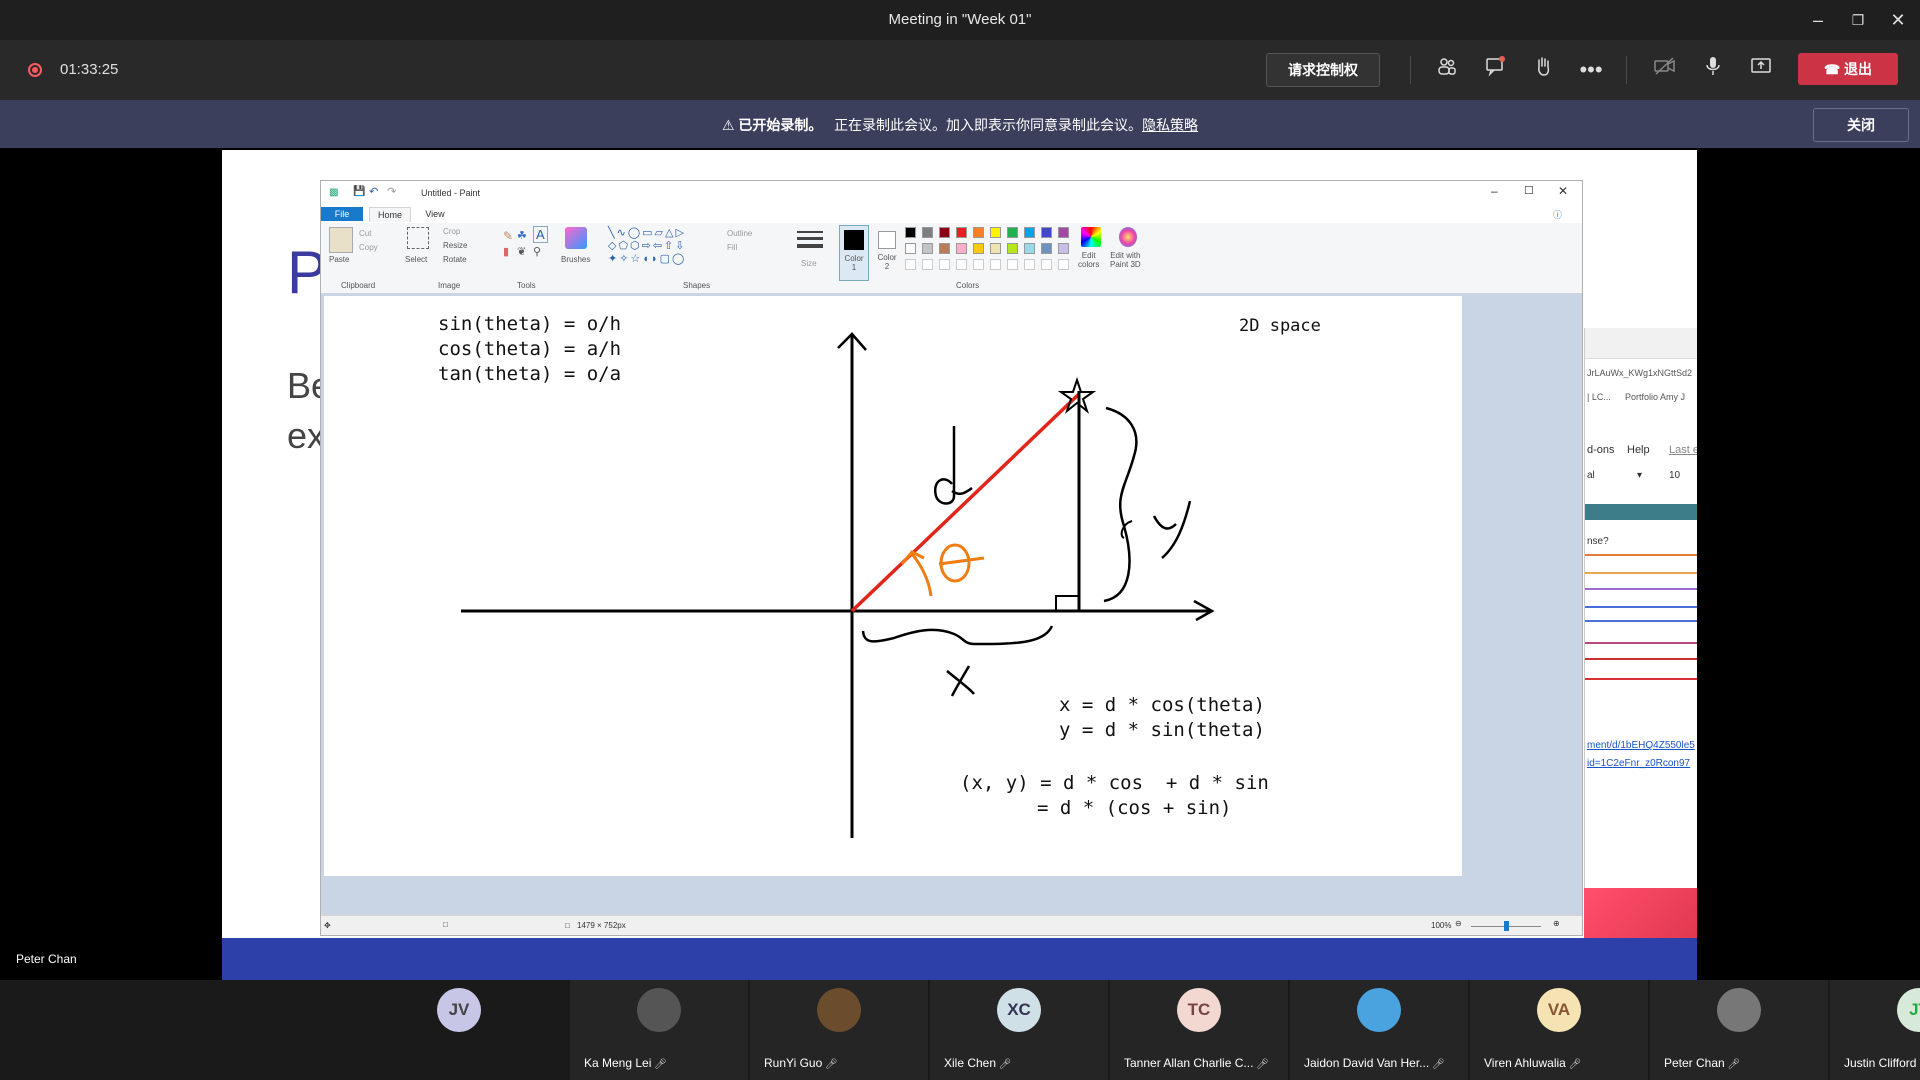 Image resolution: width=1920 pixels, height=1080 pixels. What do you see at coordinates (451, 231) in the screenshot?
I see `crop-button: Crop` at bounding box center [451, 231].